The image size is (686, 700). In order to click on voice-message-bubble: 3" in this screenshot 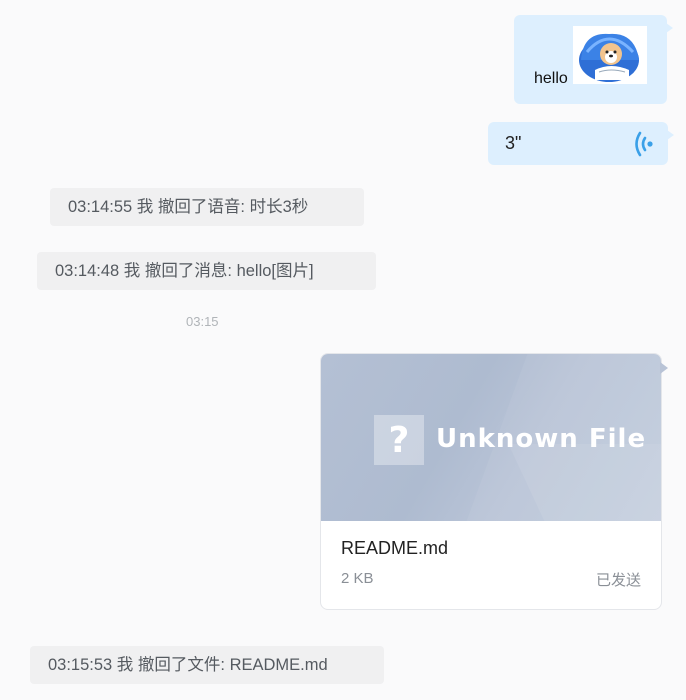, I will do `click(581, 143)`.